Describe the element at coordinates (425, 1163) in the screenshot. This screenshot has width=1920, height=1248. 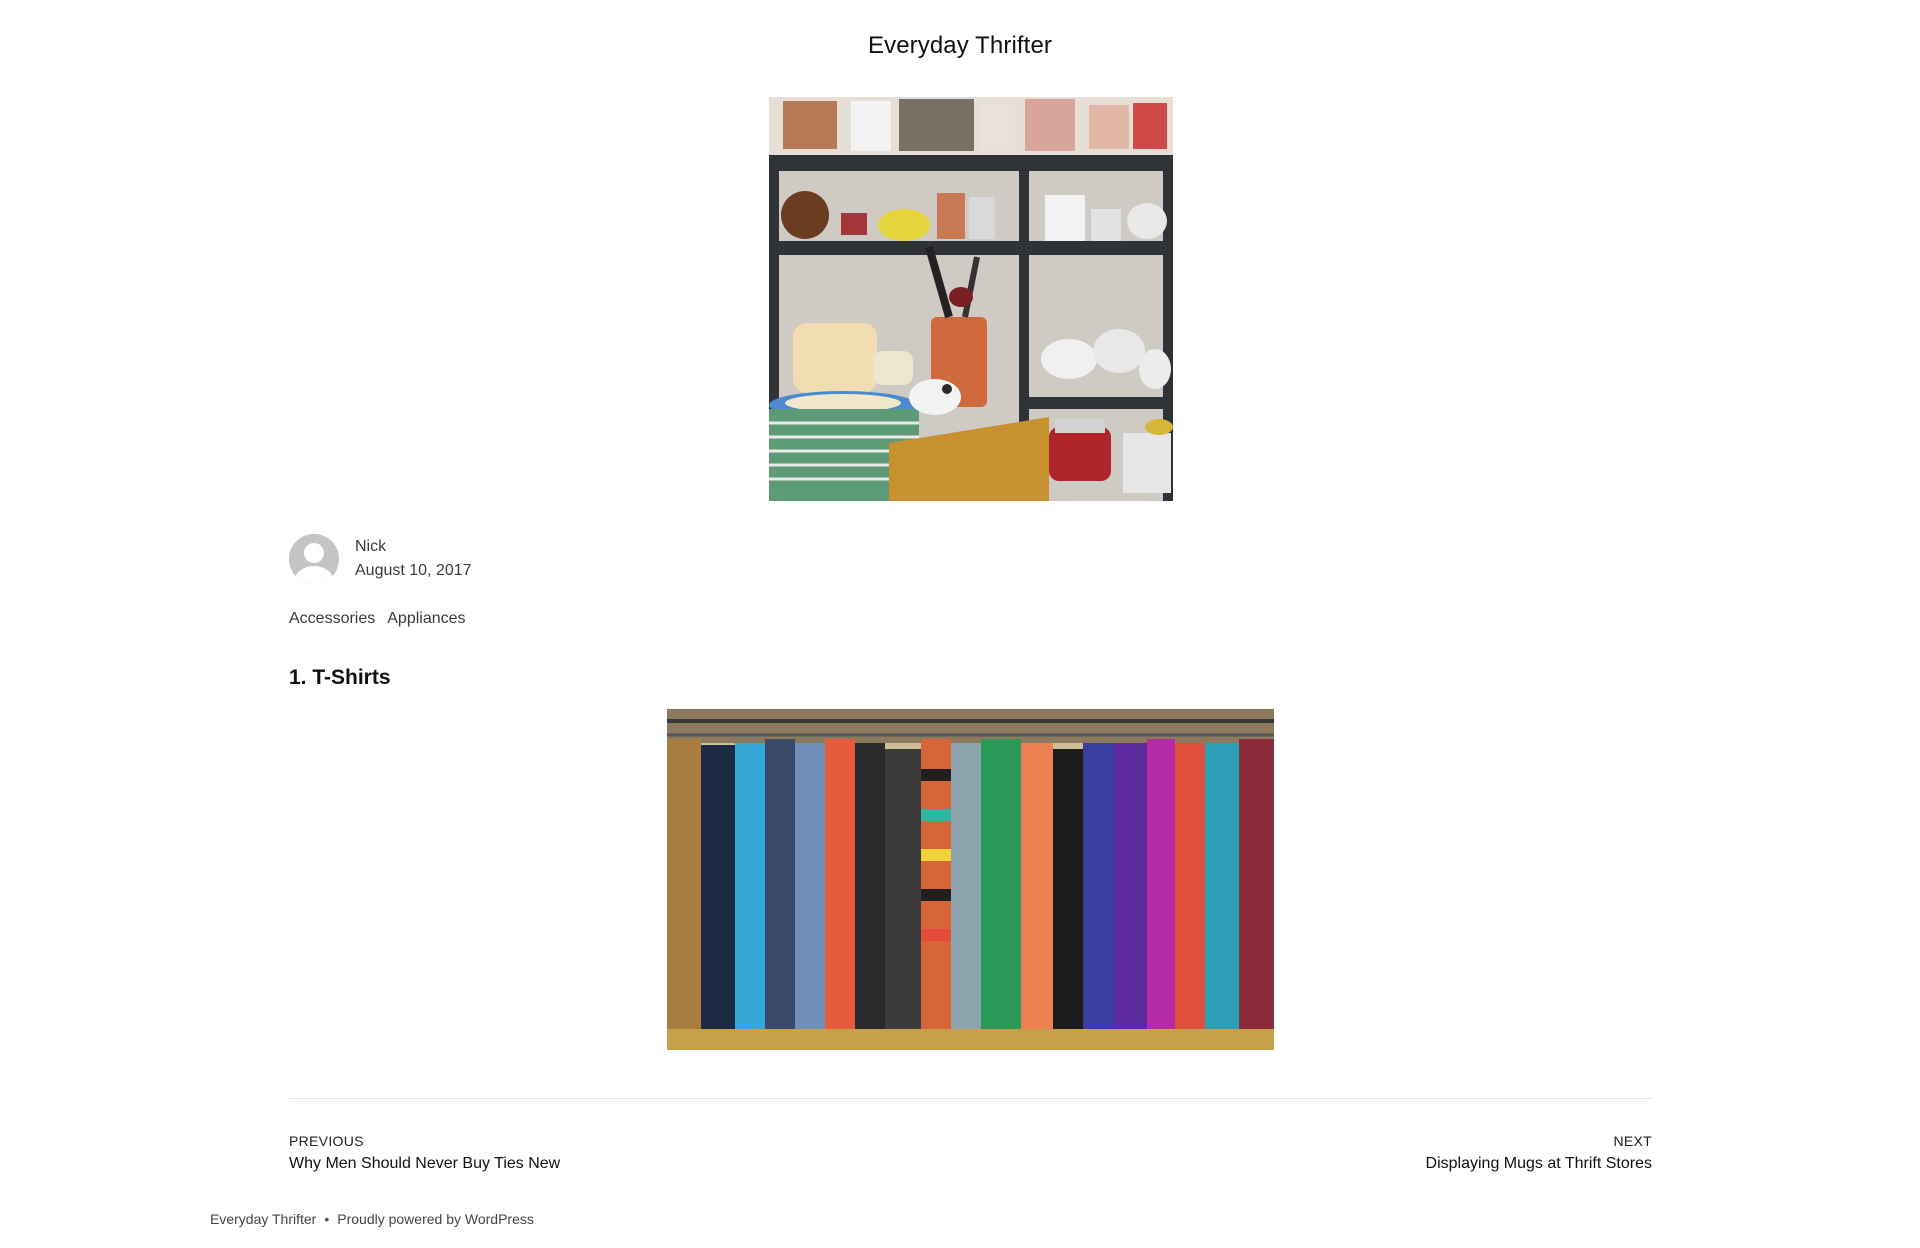
I see `previous-title: Why Men Should Never Buy Ties New` at that location.